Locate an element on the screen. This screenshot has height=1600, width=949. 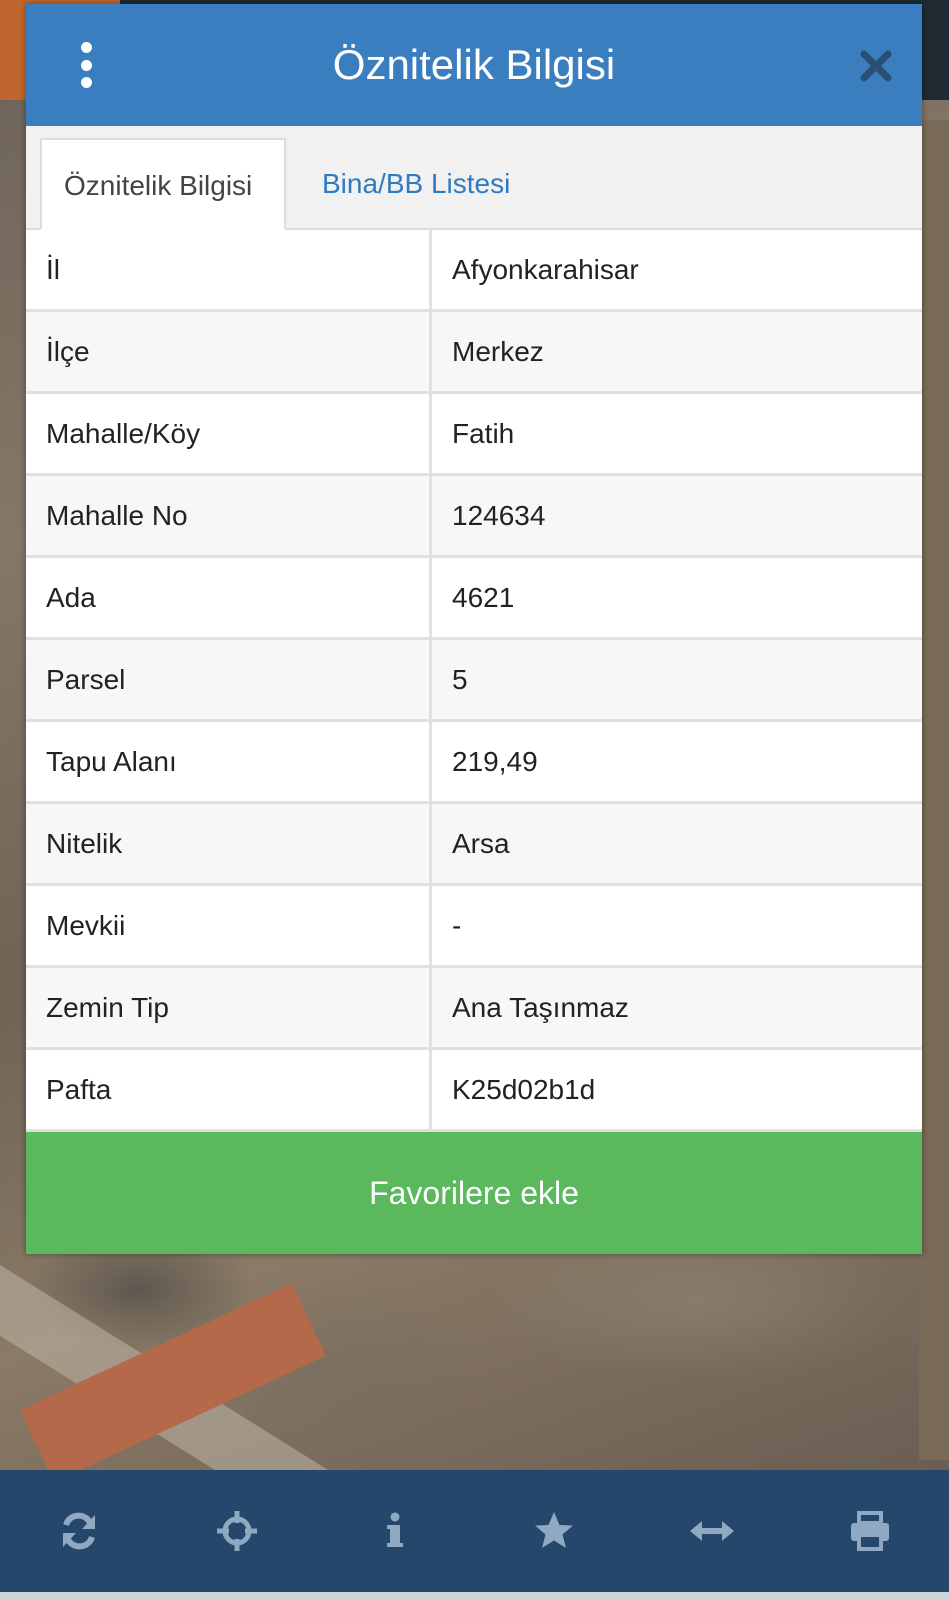
attribute-key: Tapu Alanı is located at coordinates (229, 761).